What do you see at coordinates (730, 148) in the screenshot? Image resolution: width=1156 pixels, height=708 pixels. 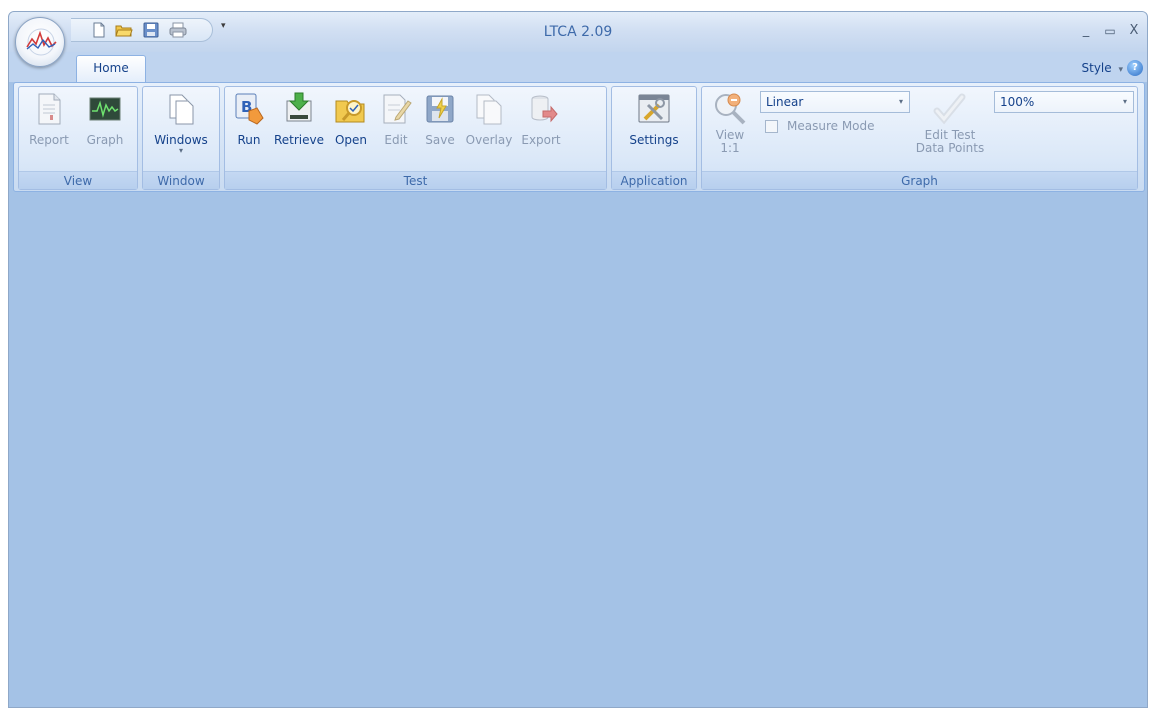 I see `view-label-line2: 1:1` at bounding box center [730, 148].